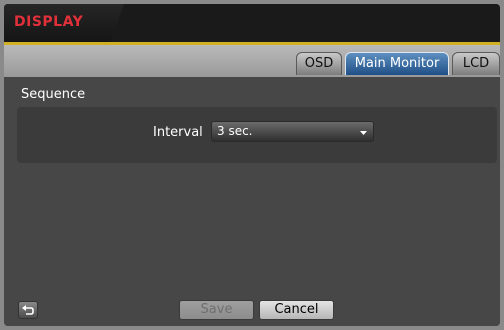 The height and width of the screenshot is (330, 504). Describe the element at coordinates (292, 131) in the screenshot. I see `interval-dropdown: 3 sec.` at that location.